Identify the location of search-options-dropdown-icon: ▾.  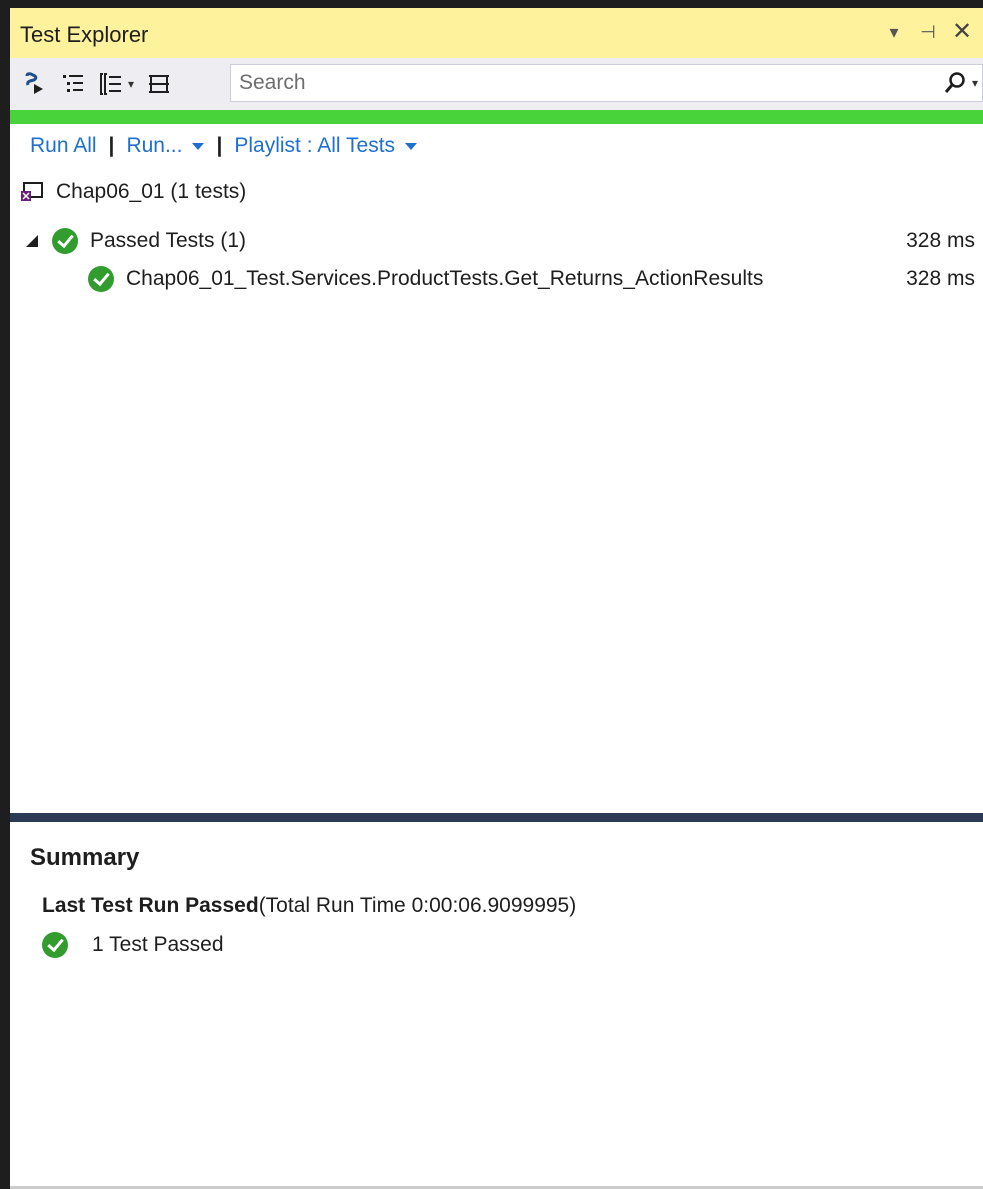
(975, 83).